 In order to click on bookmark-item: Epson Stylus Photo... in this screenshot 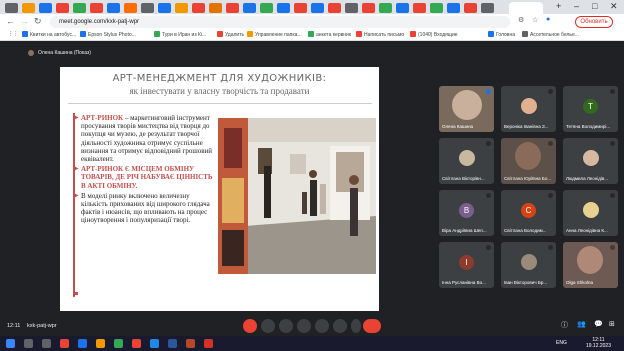, I will do `click(108, 34)`.